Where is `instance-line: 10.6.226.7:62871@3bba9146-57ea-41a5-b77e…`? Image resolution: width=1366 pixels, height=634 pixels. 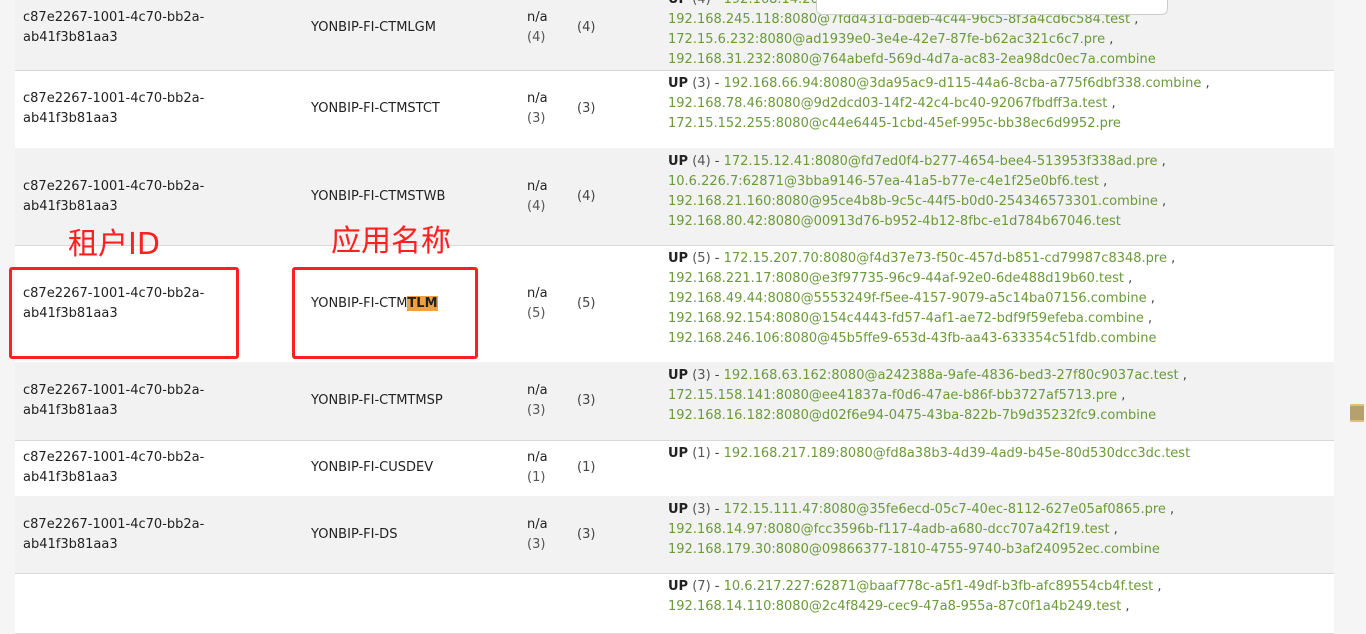 instance-line: 10.6.226.7:62871@3bba9146-57ea-41a5-b77e… is located at coordinates (888, 181).